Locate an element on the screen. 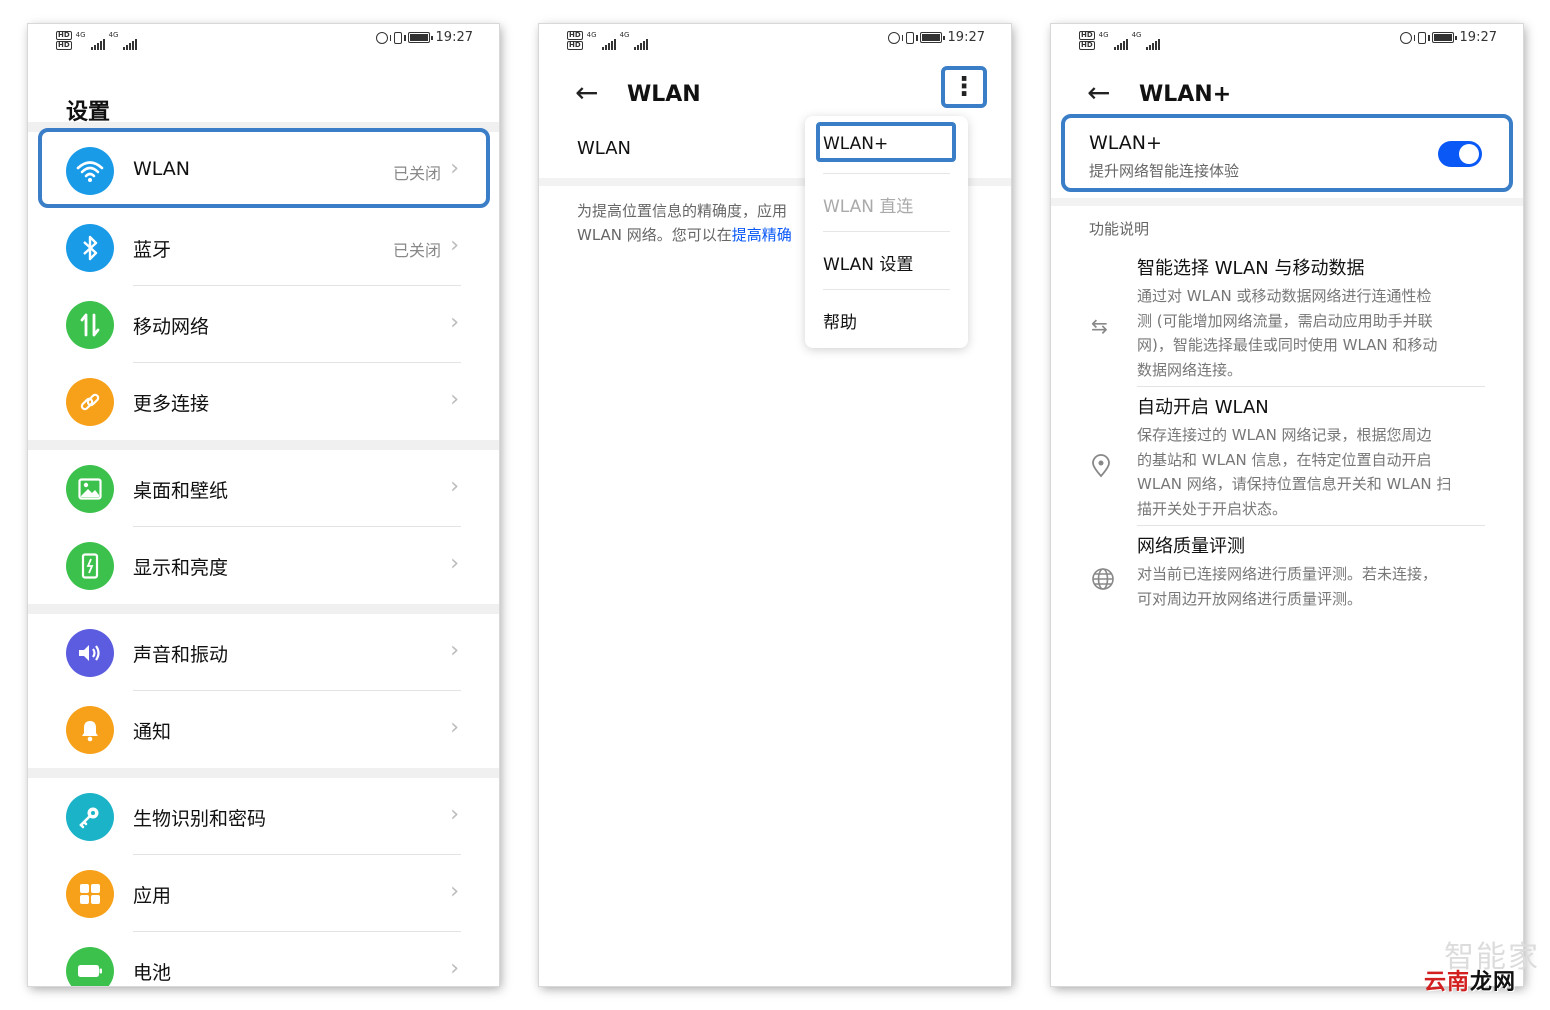  settings-item-battery: 电池 › is located at coordinates (263, 959).